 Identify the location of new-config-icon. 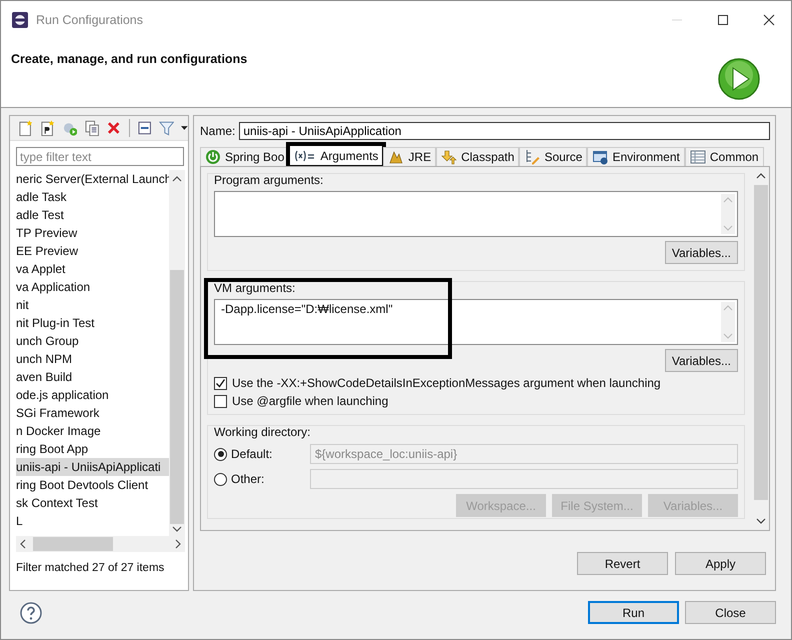
(24, 128).